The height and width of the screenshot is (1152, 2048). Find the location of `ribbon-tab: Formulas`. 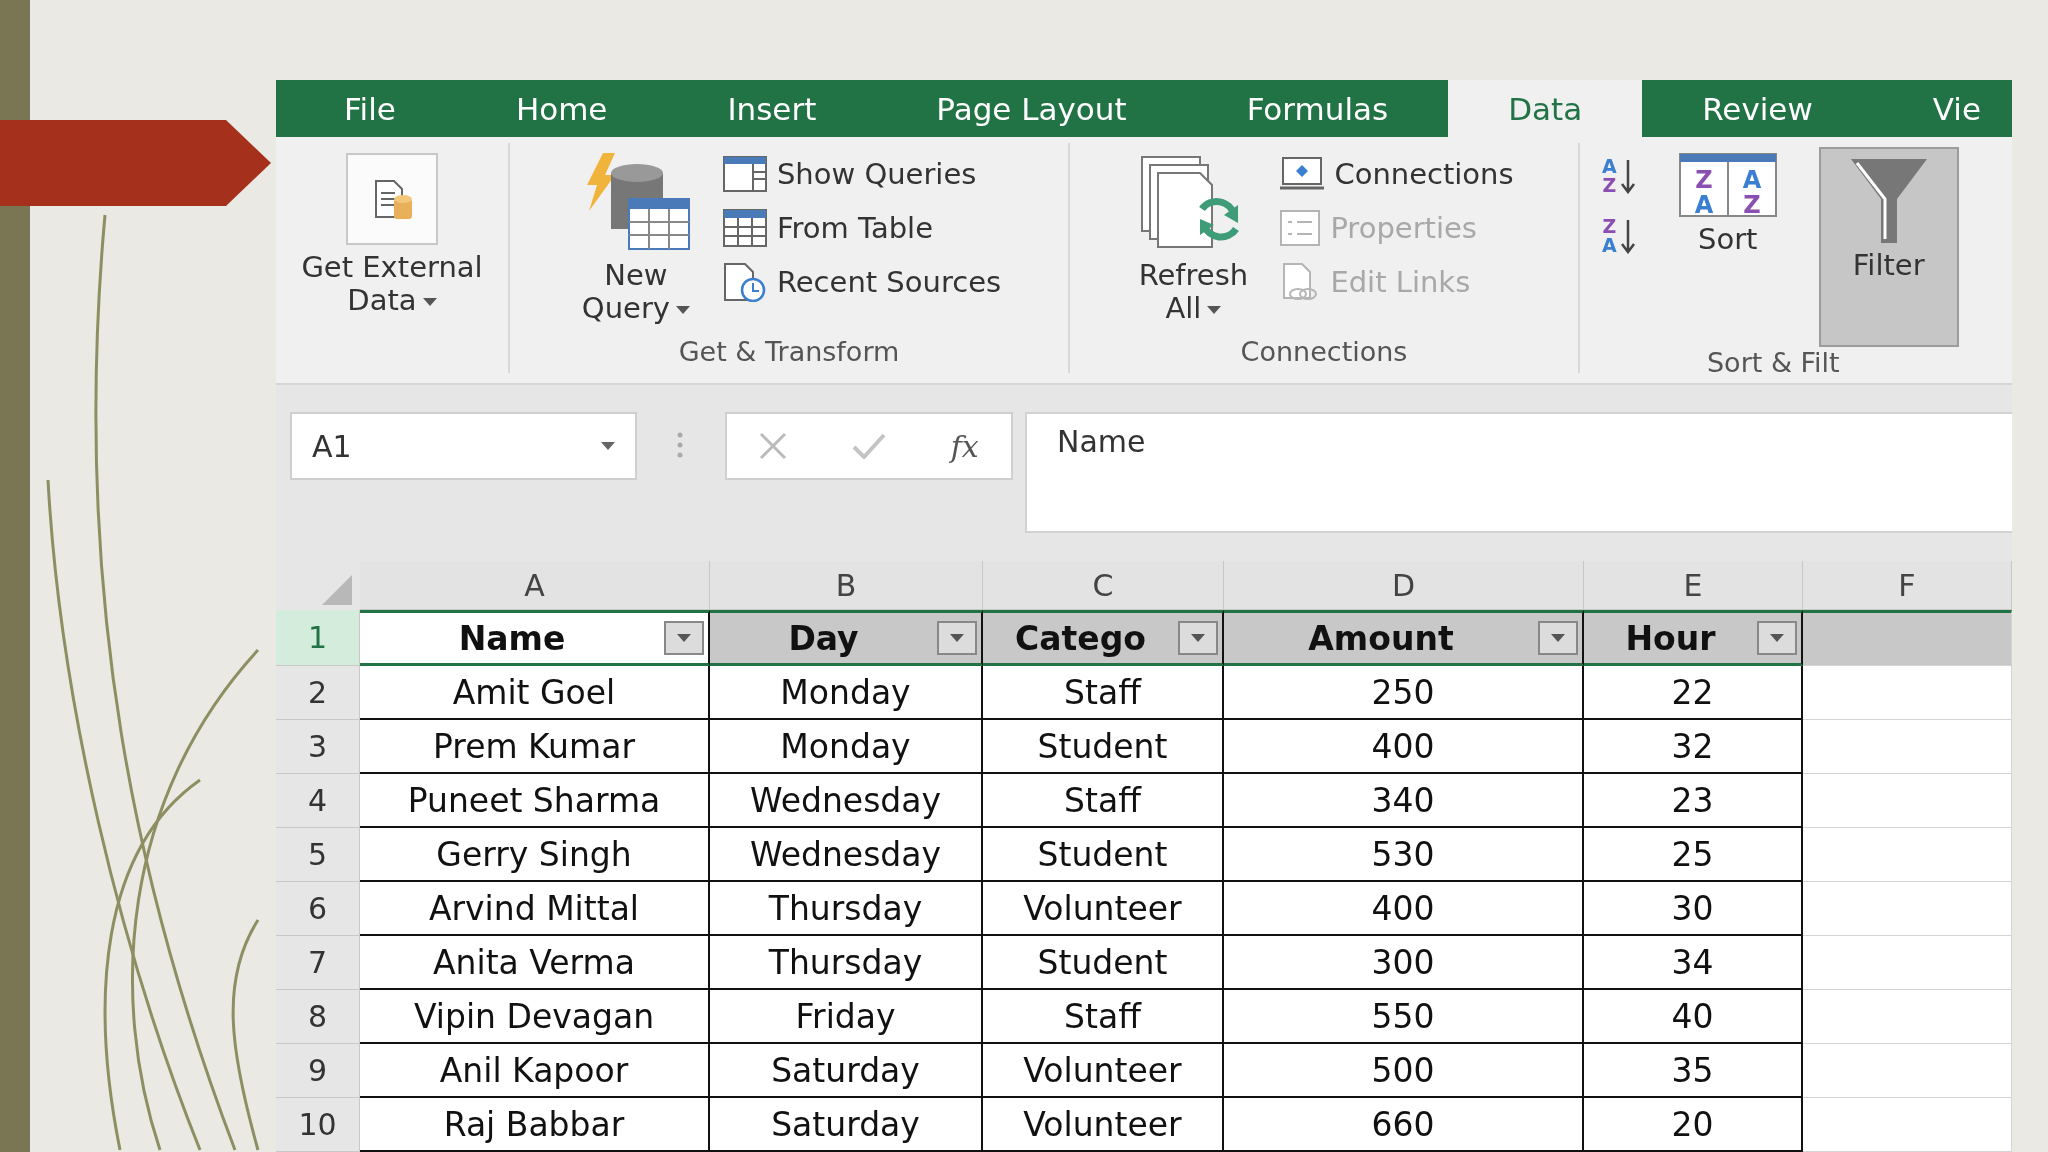

ribbon-tab: Formulas is located at coordinates (1317, 108).